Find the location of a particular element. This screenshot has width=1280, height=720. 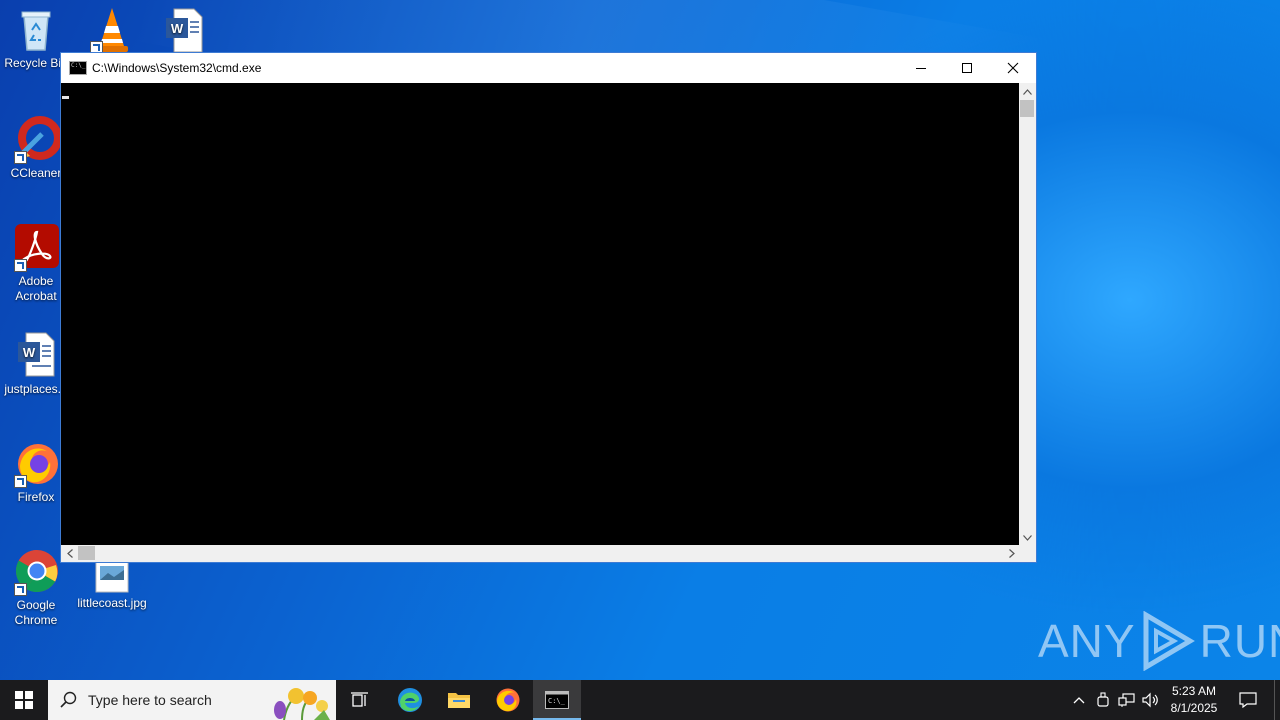

tray-volume-button is located at coordinates (1151, 700).